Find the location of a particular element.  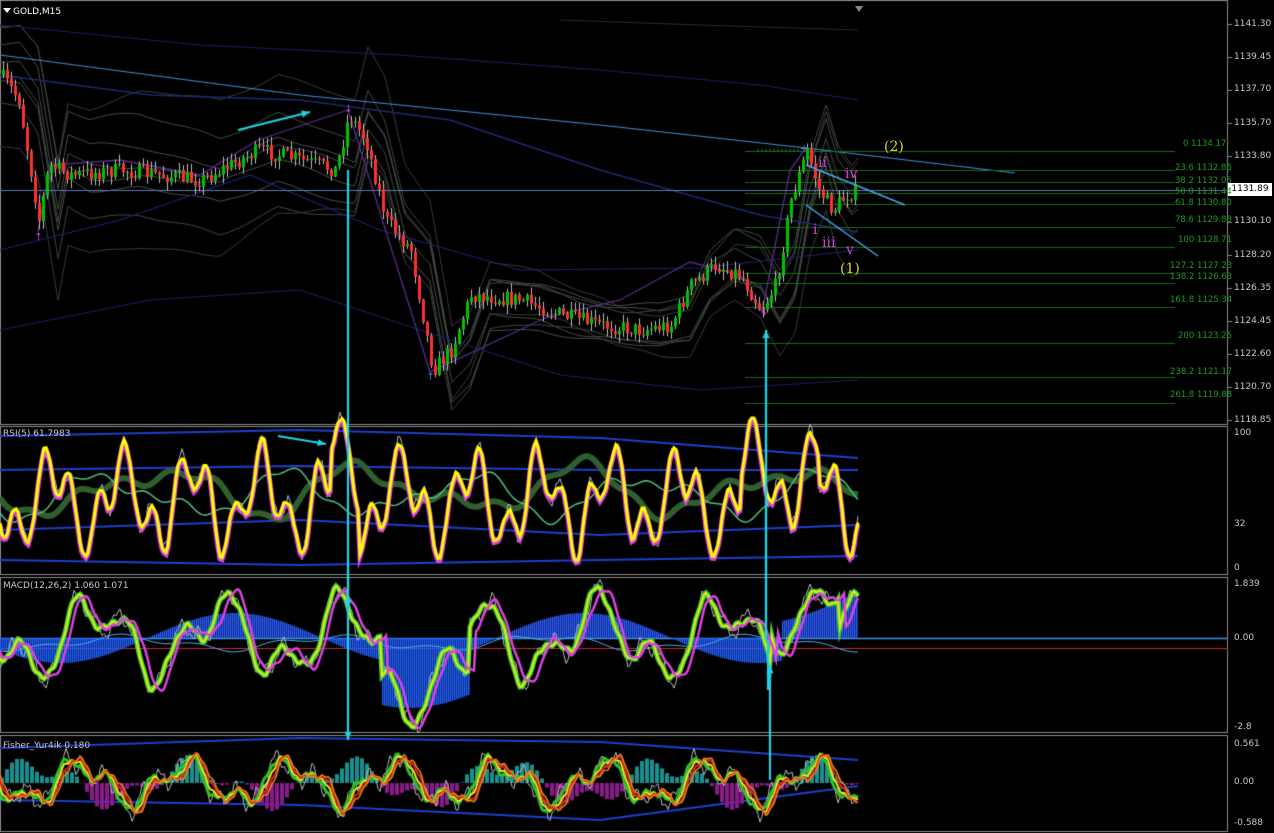

macd-axis-label: 0.00 is located at coordinates (1244, 638).